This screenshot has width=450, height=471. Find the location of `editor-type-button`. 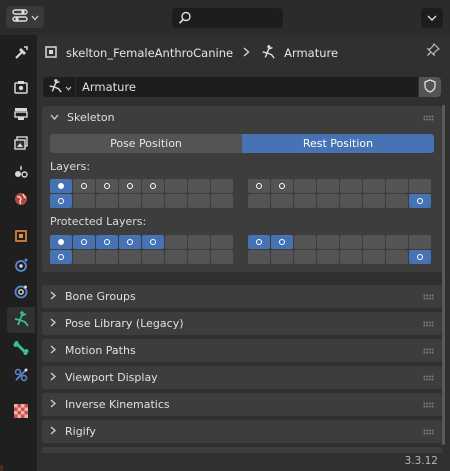

editor-type-button is located at coordinates (25, 17).